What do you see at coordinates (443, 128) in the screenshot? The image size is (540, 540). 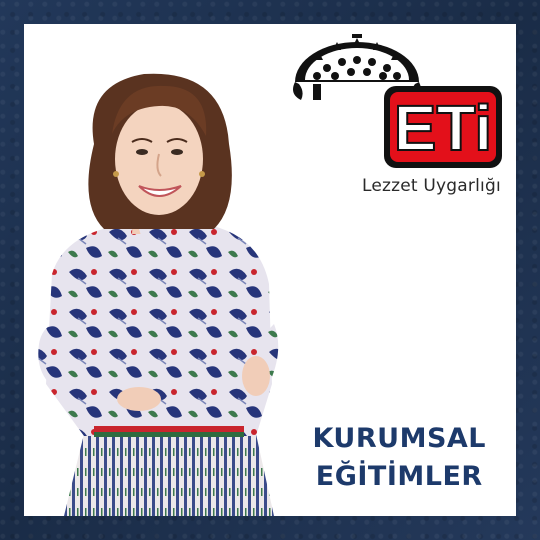 I see `logo-wordmark: ETi` at bounding box center [443, 128].